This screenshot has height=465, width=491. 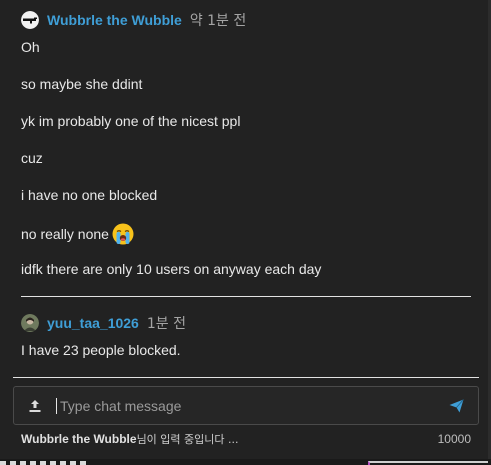 What do you see at coordinates (82, 84) in the screenshot?
I see `message-line: so maybe she ddint` at bounding box center [82, 84].